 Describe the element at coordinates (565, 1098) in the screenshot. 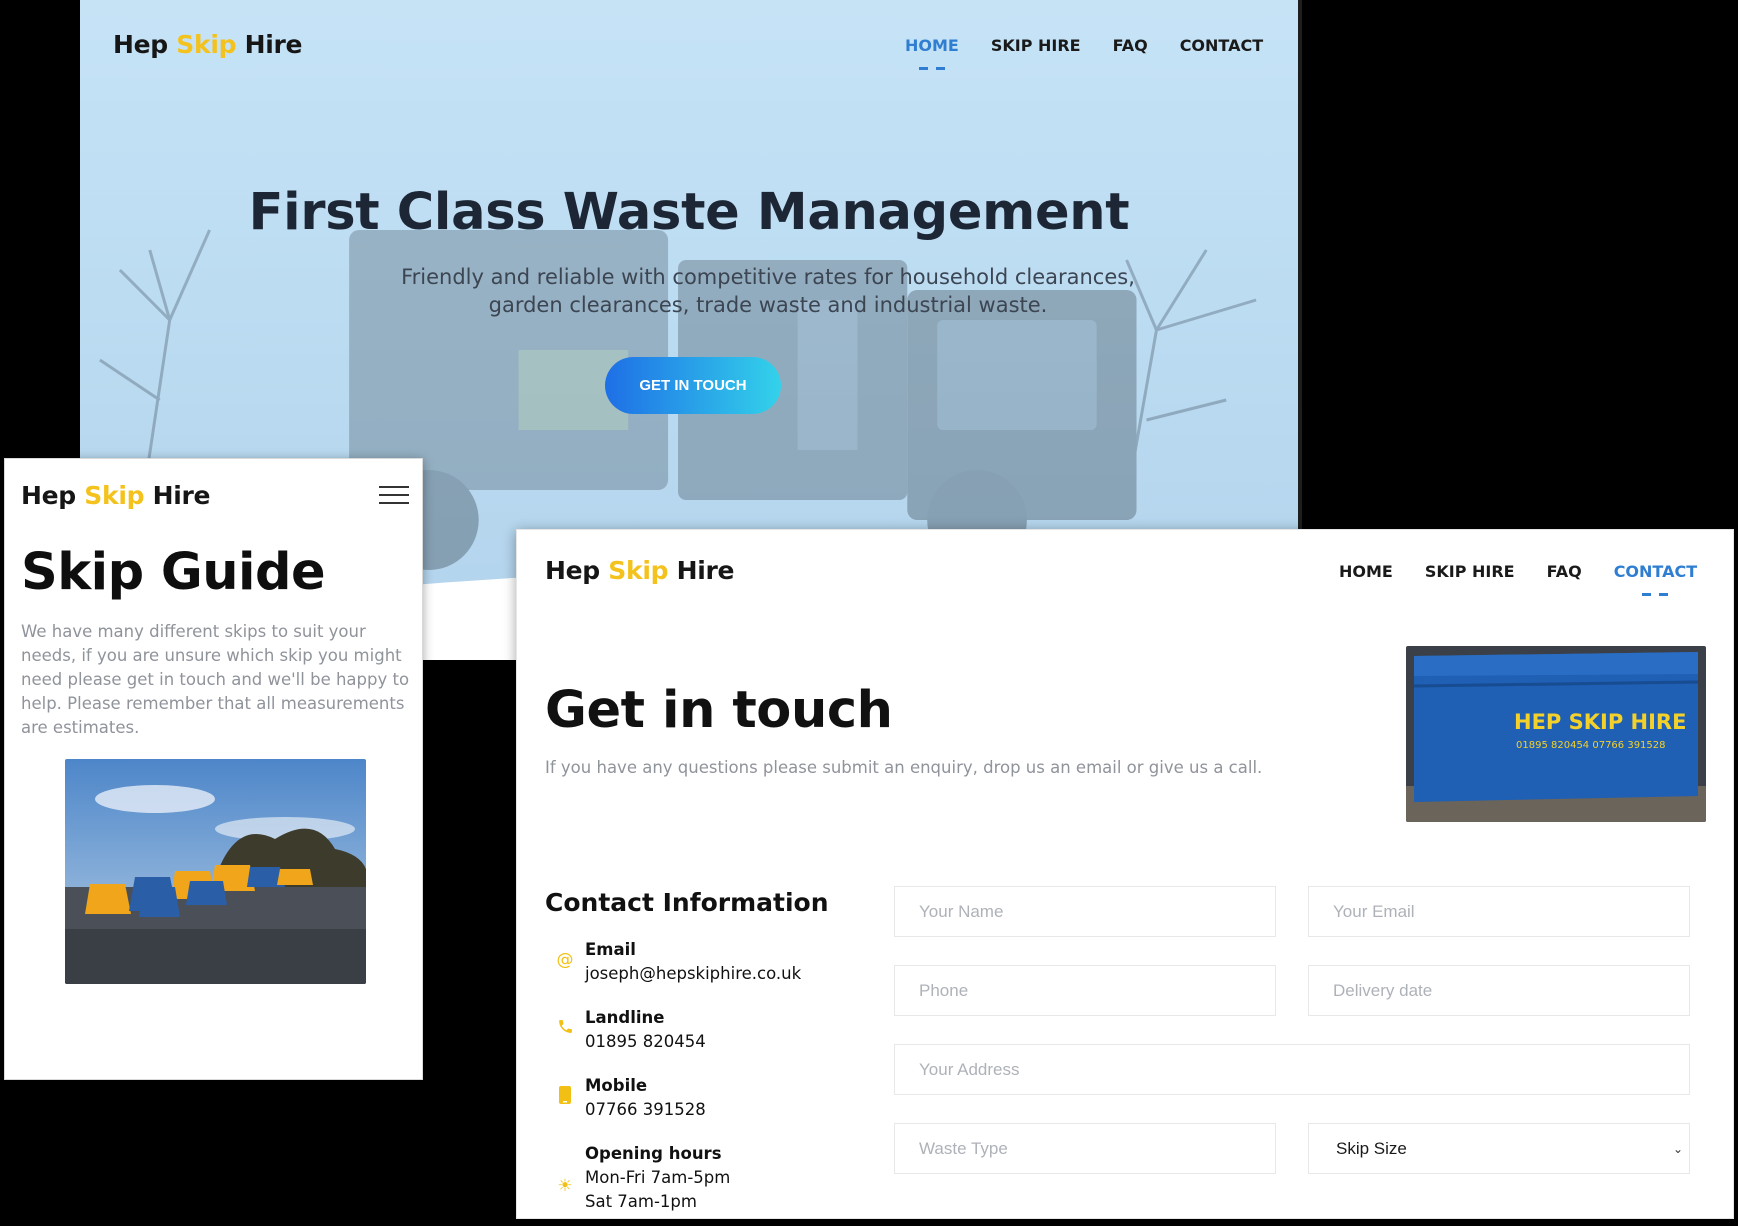

I see `mobile-icon` at that location.